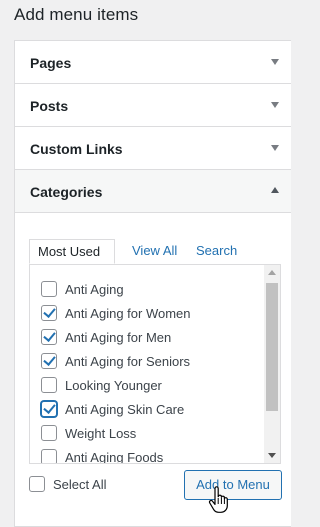 This screenshot has width=320, height=527. I want to click on list-scrollbar, so click(272, 364).